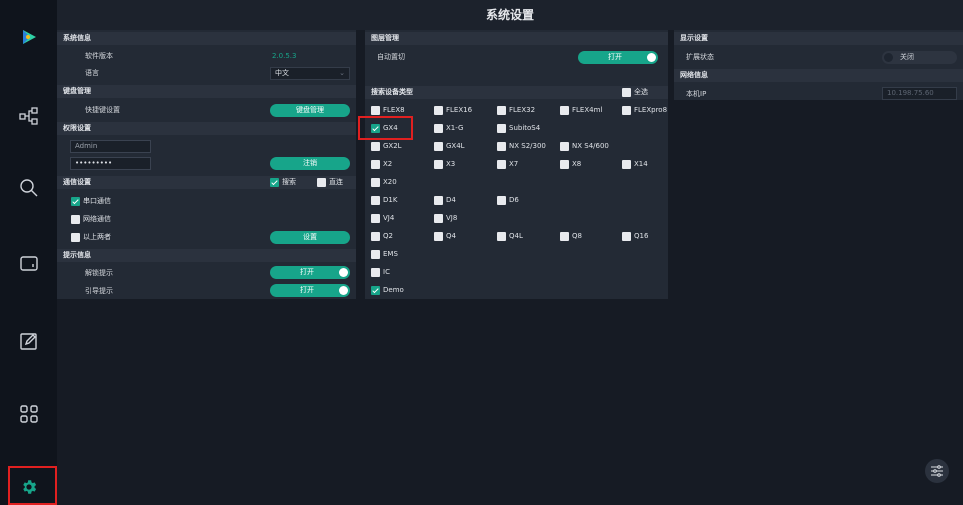 The width and height of the screenshot is (963, 505). What do you see at coordinates (615, 57) in the screenshot?
I see `toggle-state: 打开` at bounding box center [615, 57].